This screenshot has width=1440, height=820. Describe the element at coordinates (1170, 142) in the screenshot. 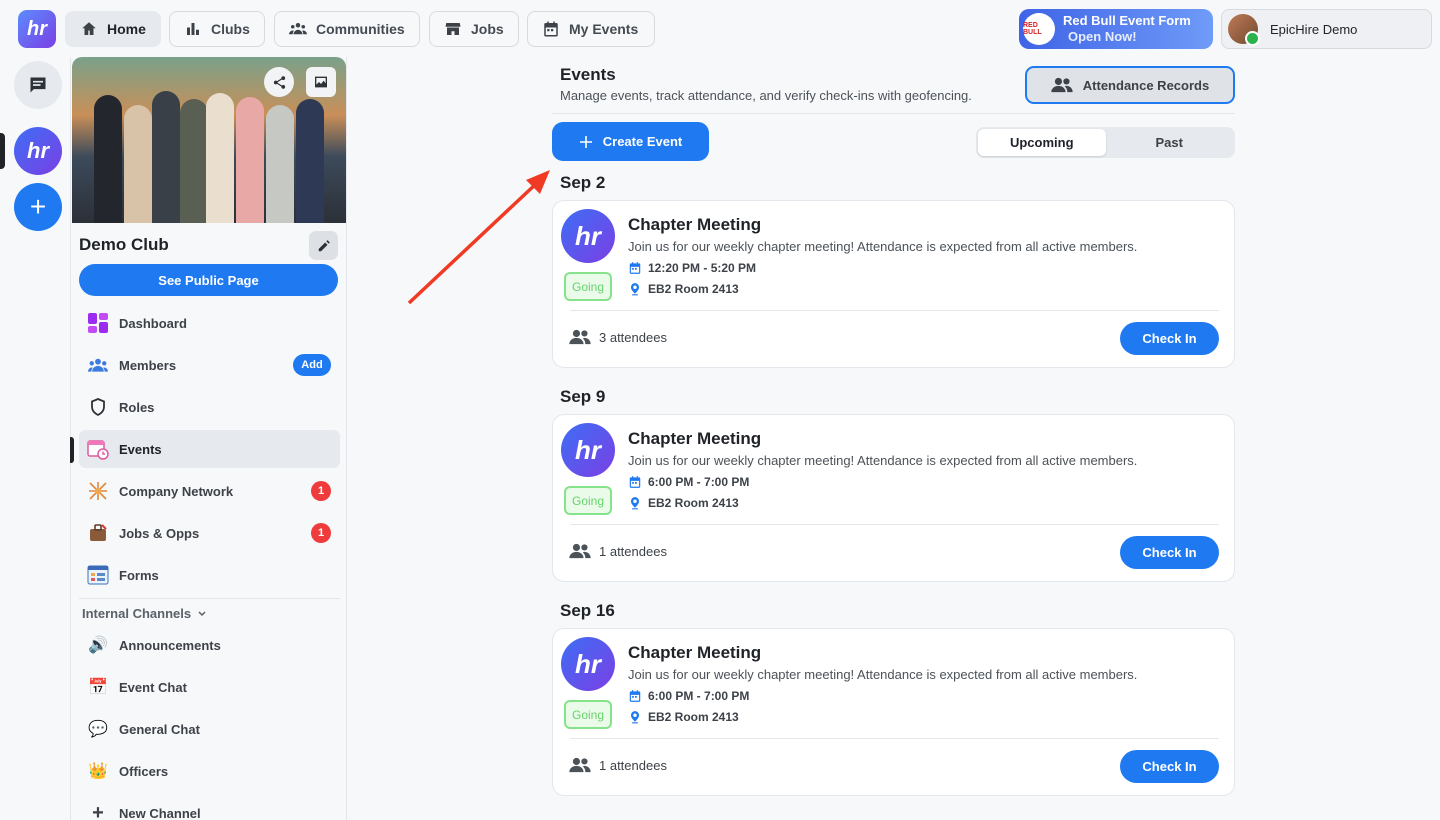

I see `tab-past: Past` at that location.